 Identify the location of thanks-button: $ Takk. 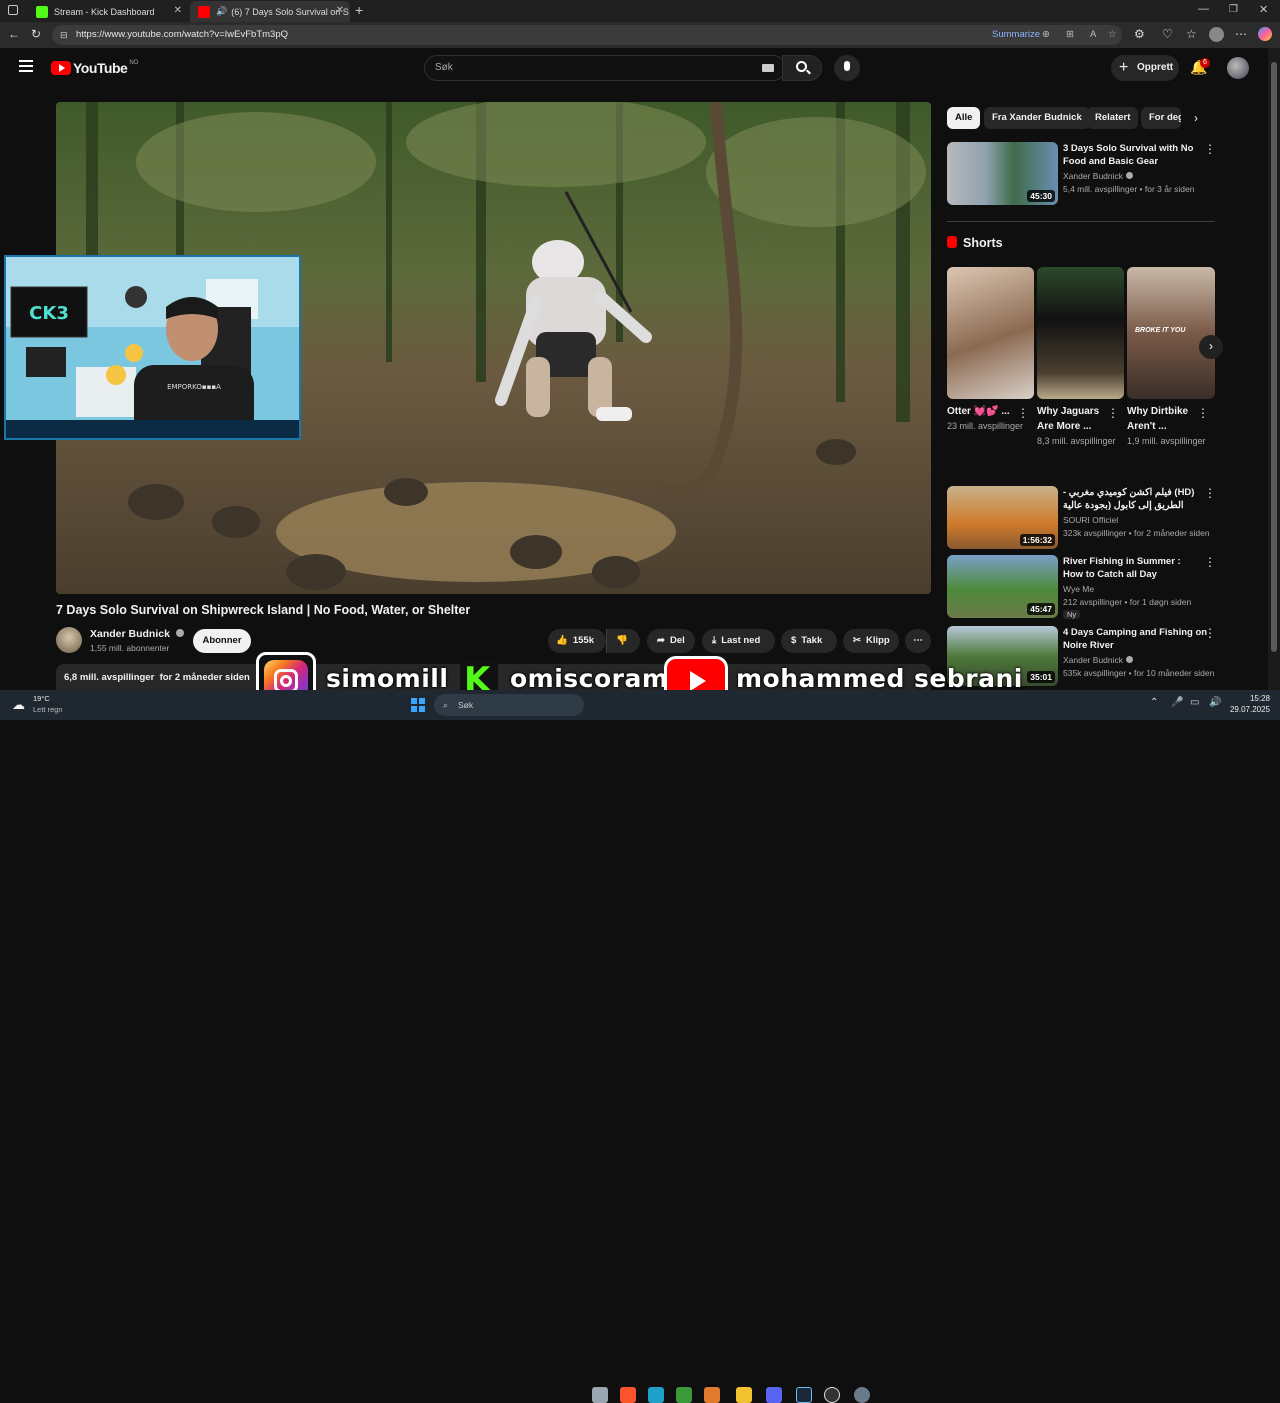
(809, 641).